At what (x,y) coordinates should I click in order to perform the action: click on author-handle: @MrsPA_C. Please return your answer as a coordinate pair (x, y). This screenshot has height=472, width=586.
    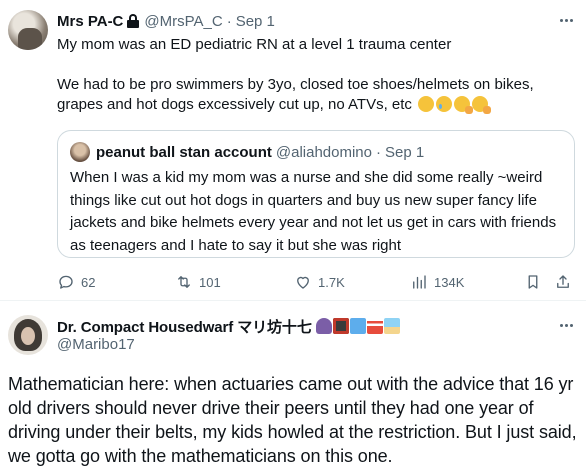
    Looking at the image, I should click on (183, 21).